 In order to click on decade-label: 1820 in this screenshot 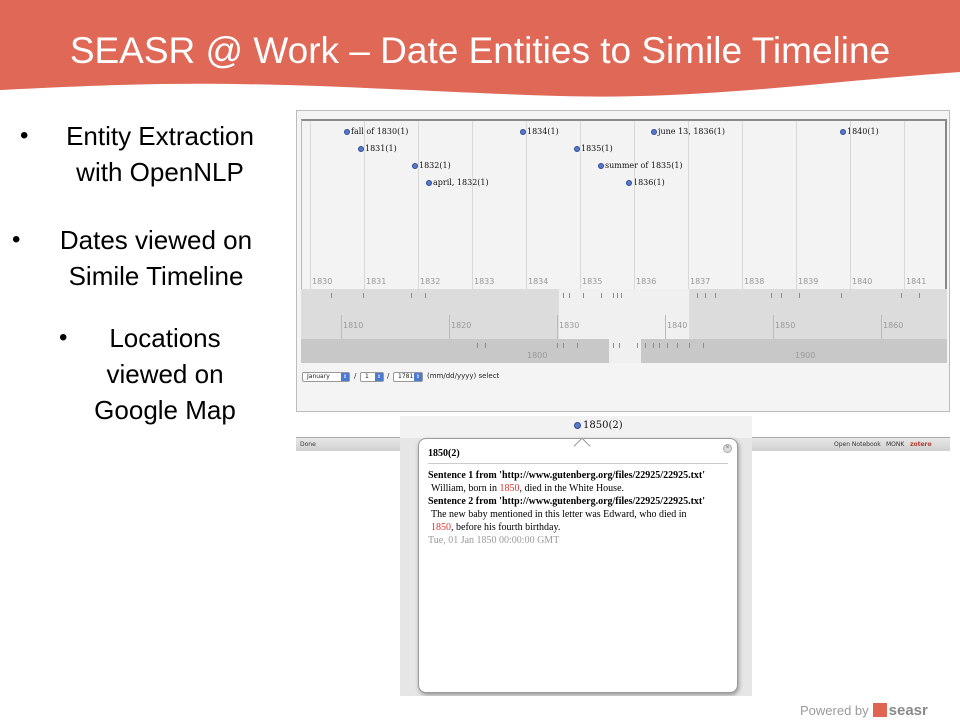, I will do `click(461, 325)`.